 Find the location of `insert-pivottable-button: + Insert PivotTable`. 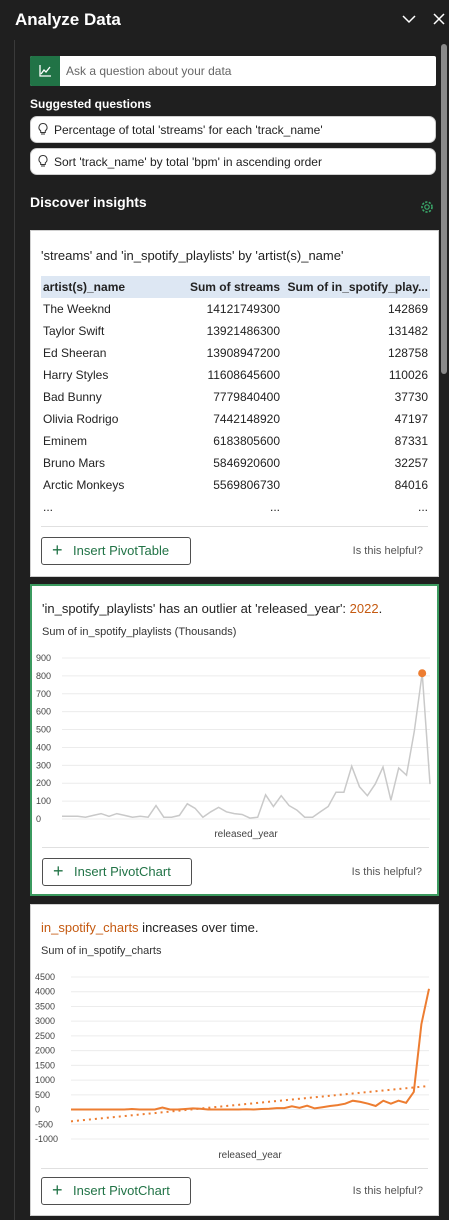

insert-pivottable-button: + Insert PivotTable is located at coordinates (116, 551).